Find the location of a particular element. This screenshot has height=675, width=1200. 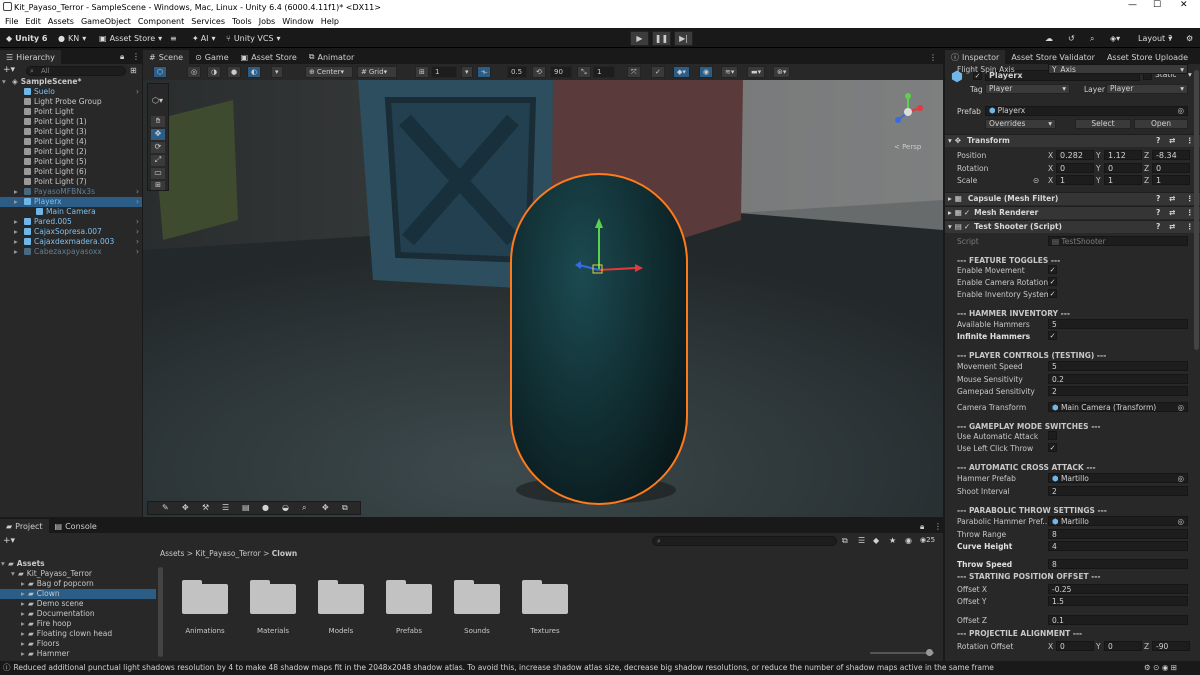

breadcrumb-clown: Clown is located at coordinates (285, 553).